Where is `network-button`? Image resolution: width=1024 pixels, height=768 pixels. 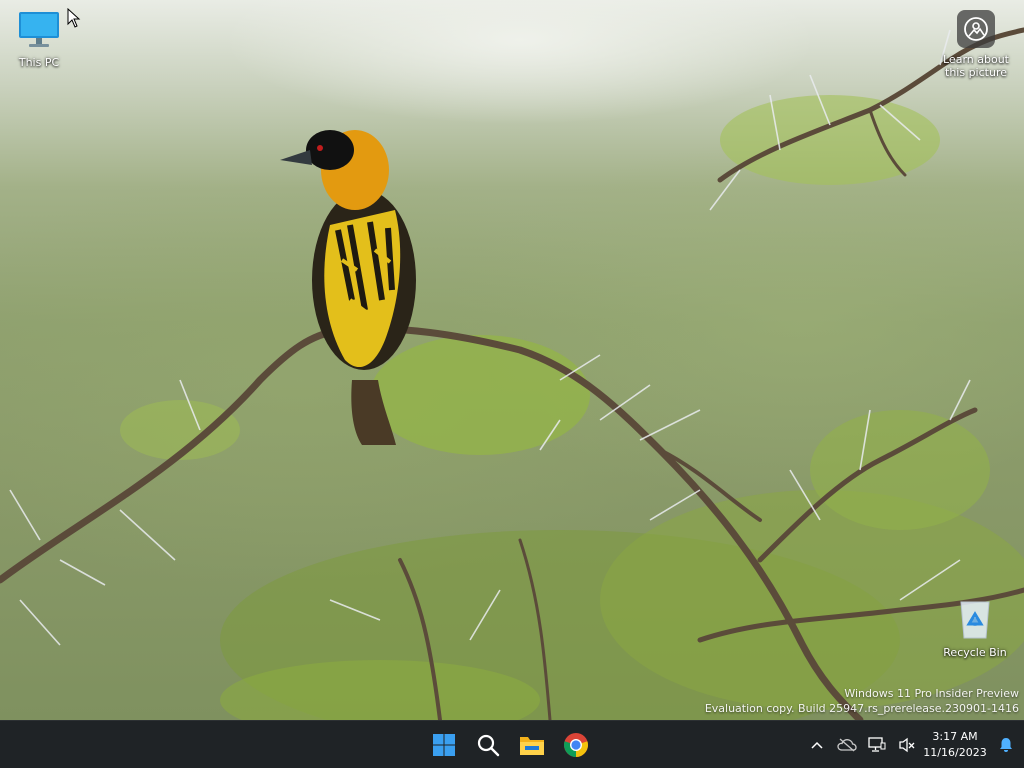
network-button is located at coordinates (877, 745).